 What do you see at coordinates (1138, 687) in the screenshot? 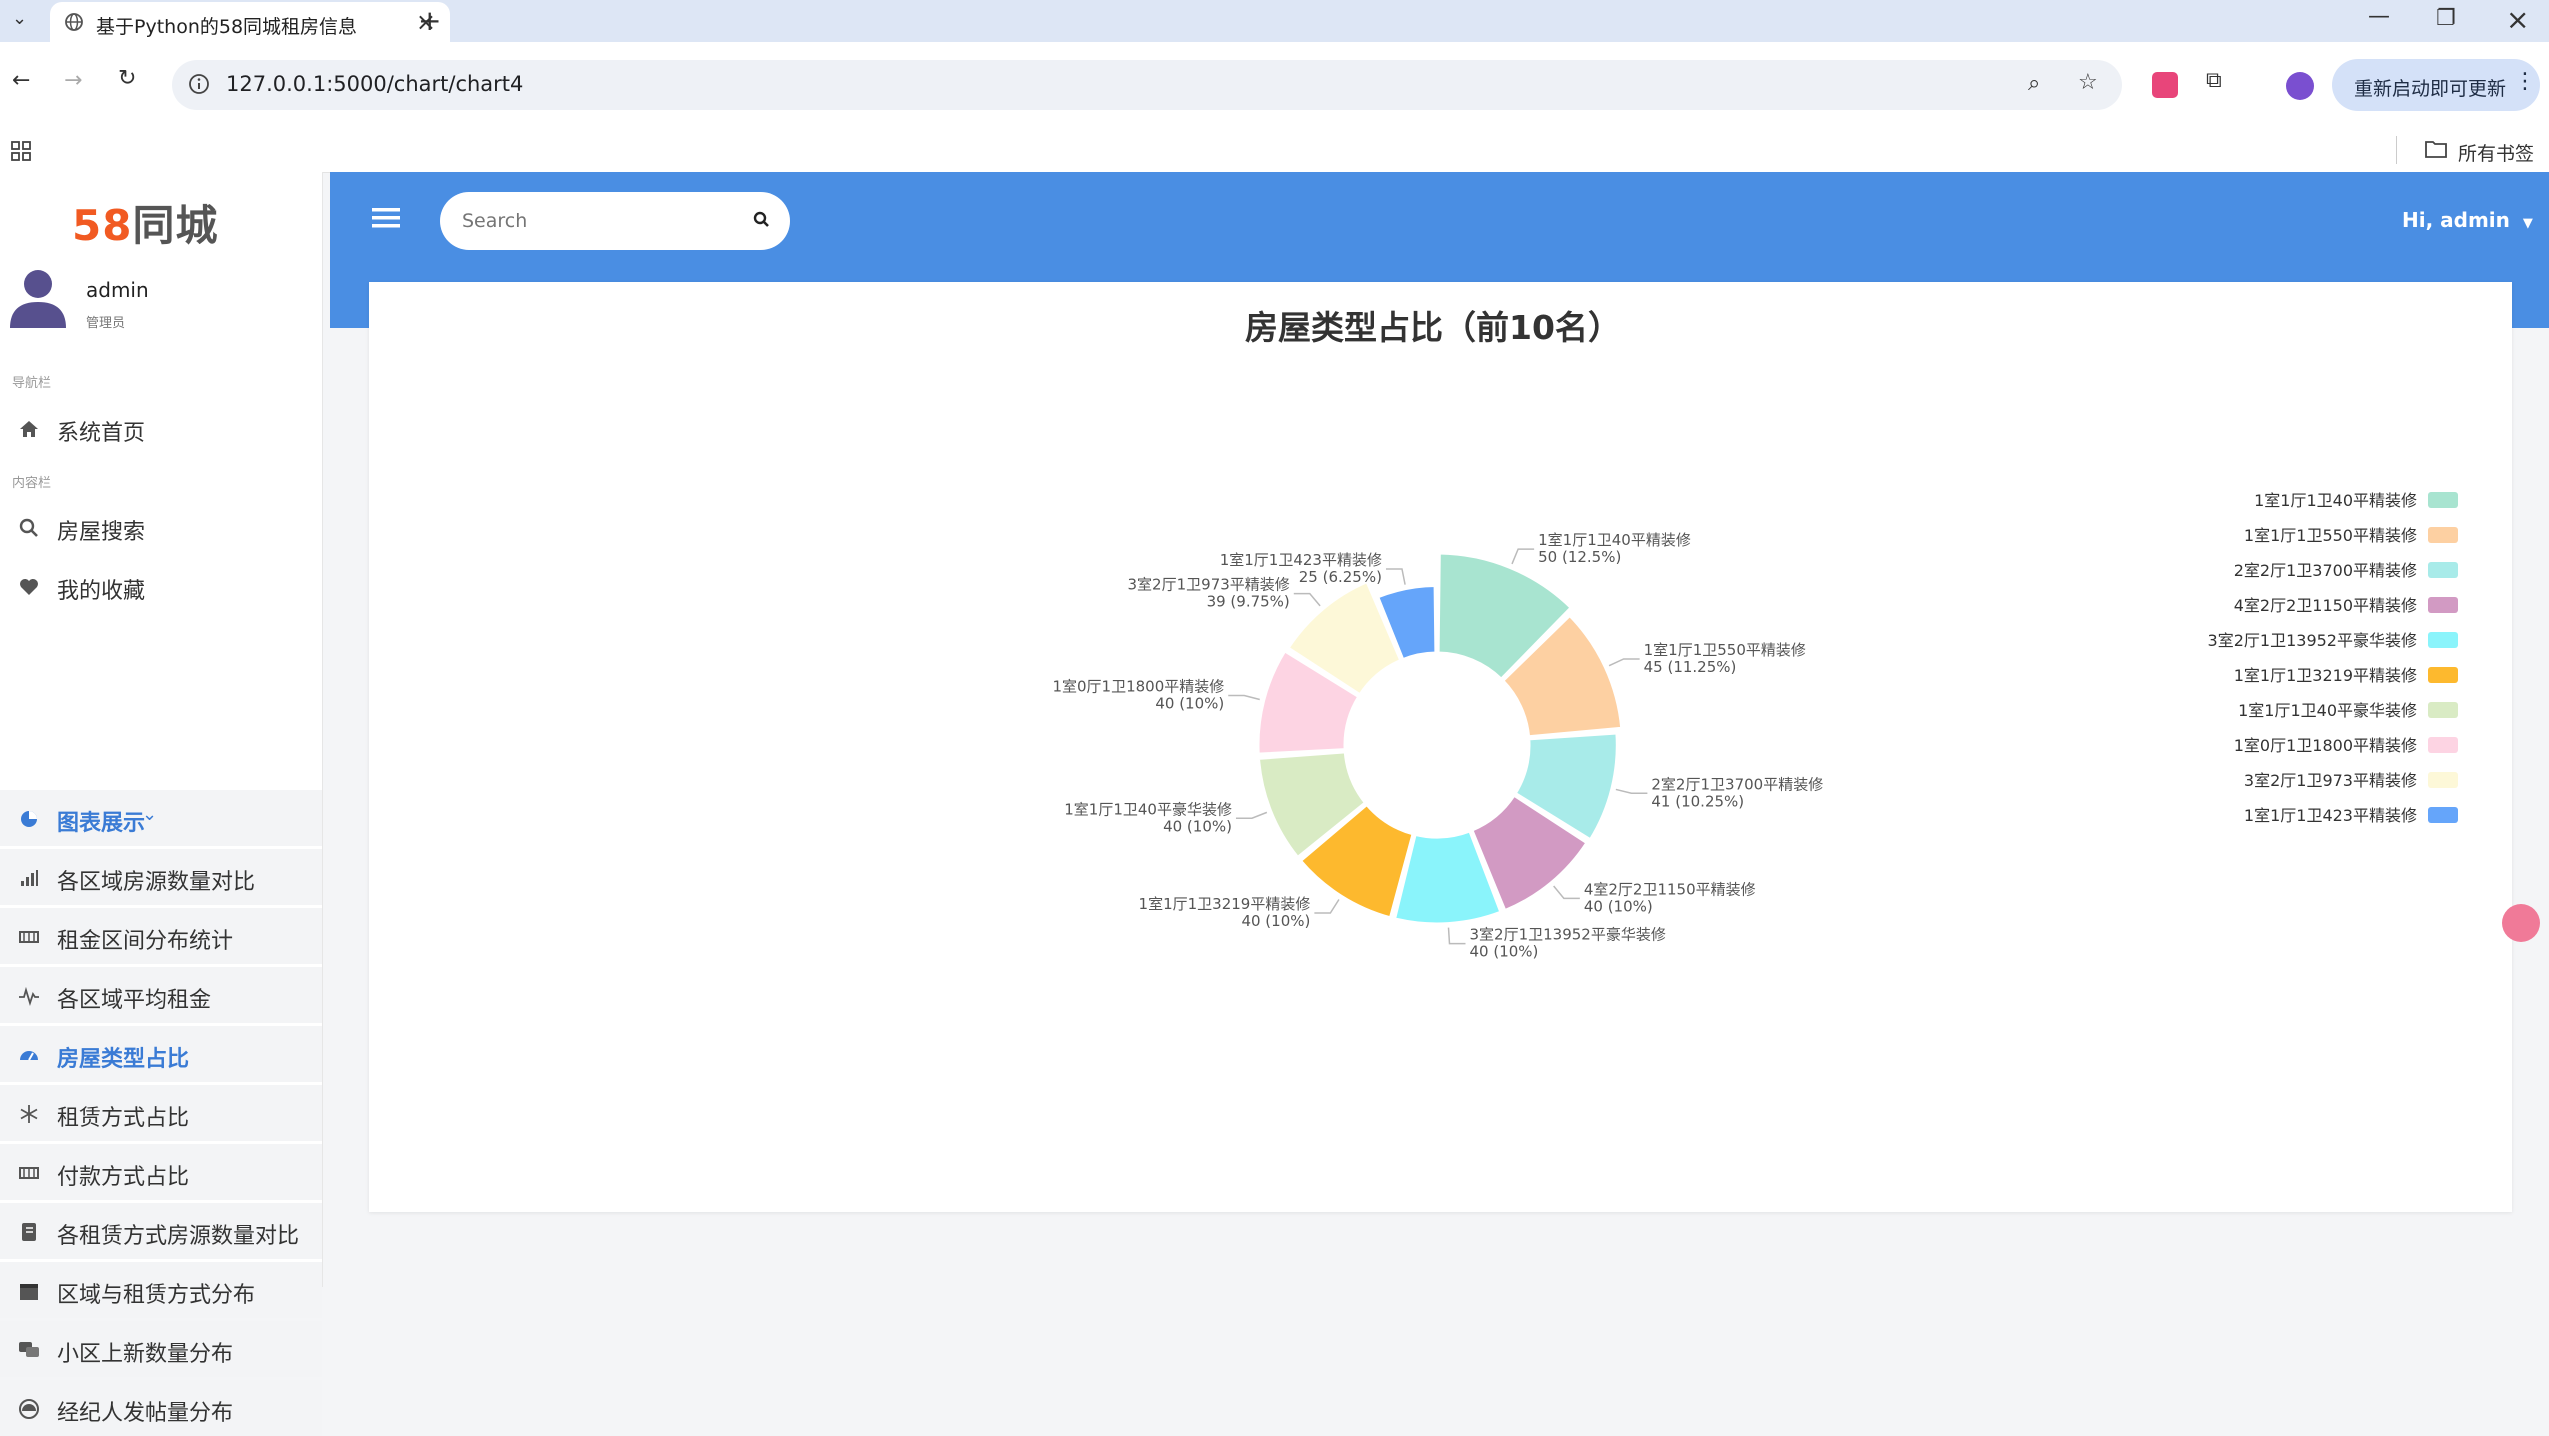
I see `slice-label: 1室0厅1卫1800平精装修` at bounding box center [1138, 687].